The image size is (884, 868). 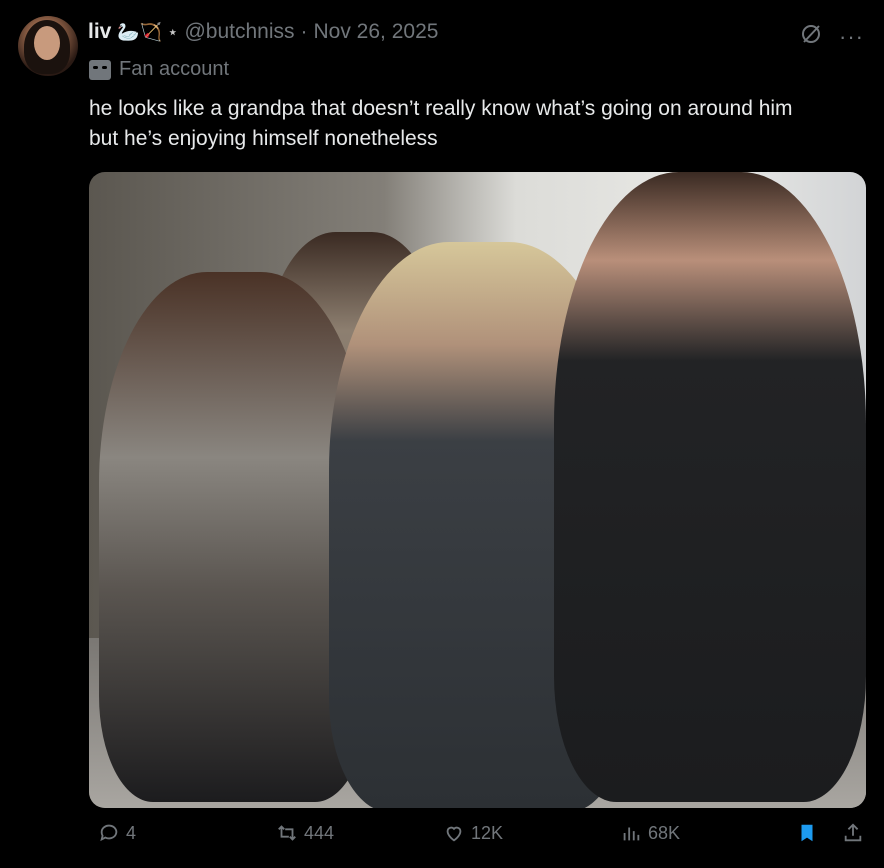 I want to click on avatar, so click(x=48, y=46).